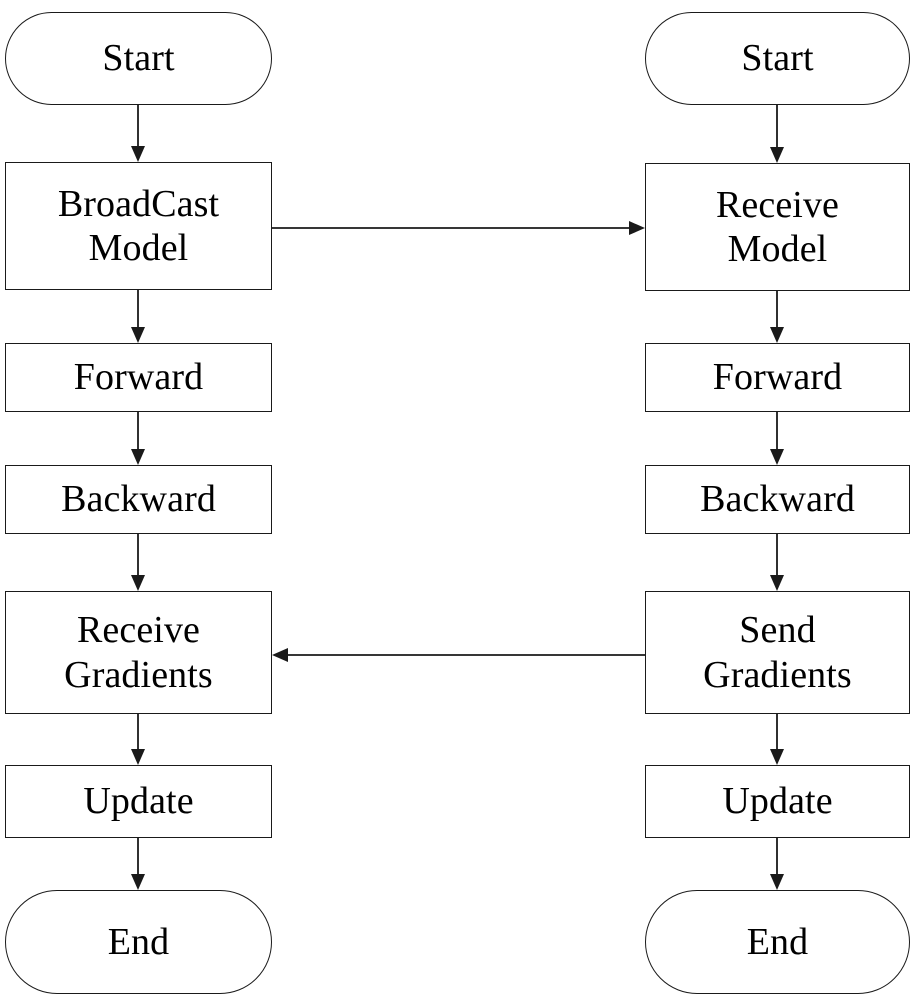 The image size is (920, 1000). I want to click on node-label-right-end: End, so click(777, 941).